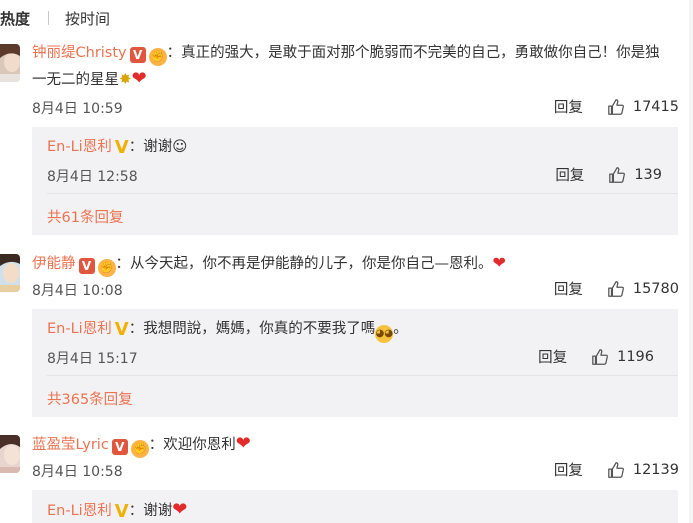  Describe the element at coordinates (355, 506) in the screenshot. I see `reply-box: En-Li恩利 V：谢谢❤` at that location.